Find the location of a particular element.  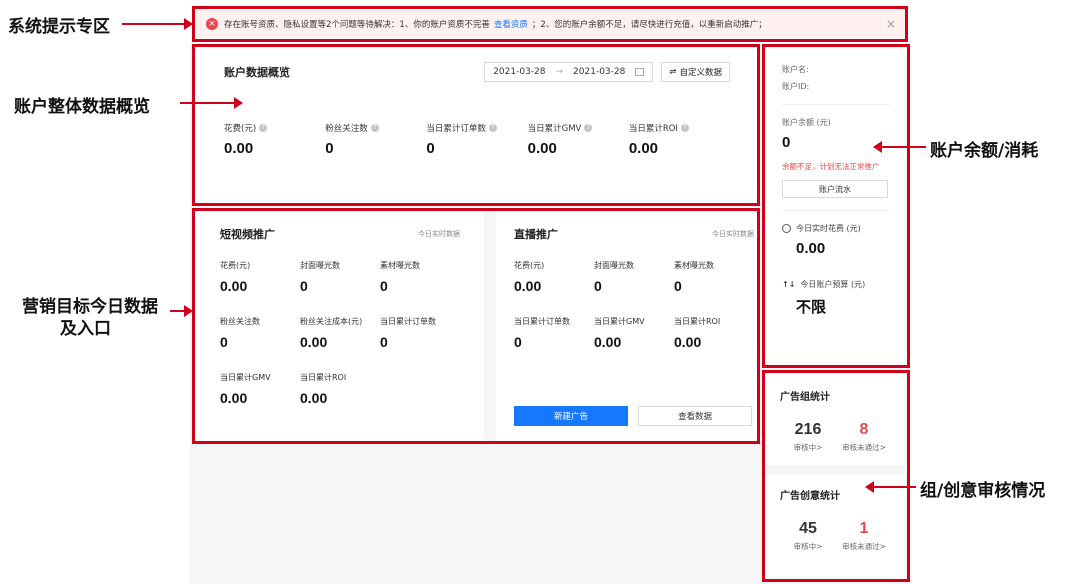

annotation-marketing-2: 及入口 is located at coordinates (85, 329).